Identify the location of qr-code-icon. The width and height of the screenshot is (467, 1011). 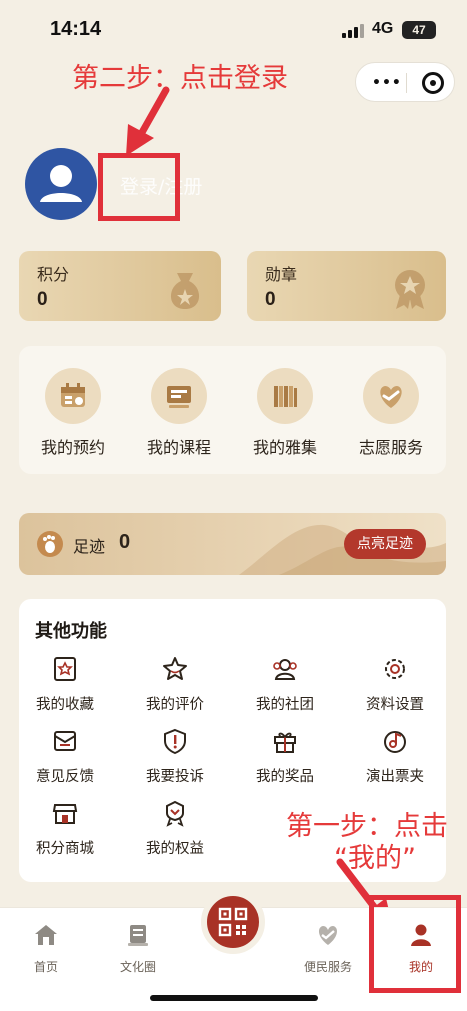
(233, 922).